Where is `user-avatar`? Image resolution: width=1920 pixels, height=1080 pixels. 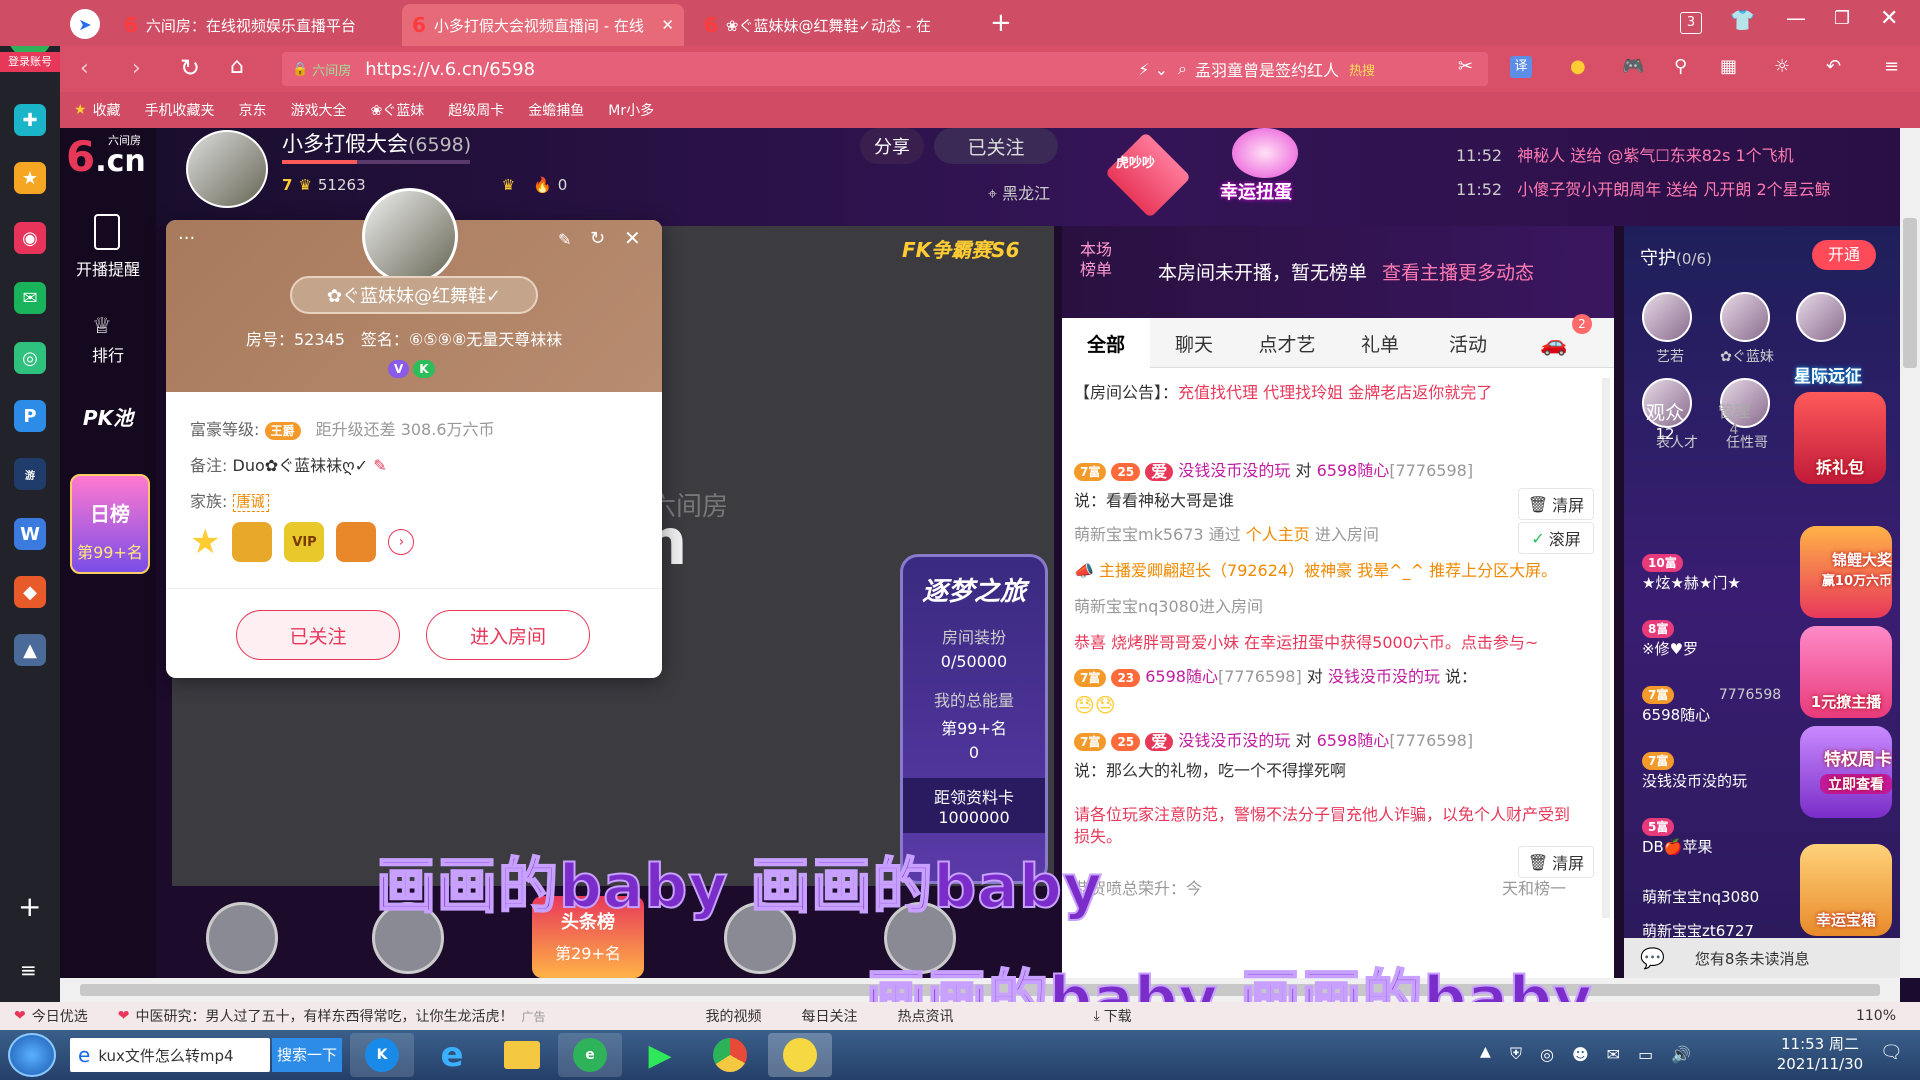
user-avatar is located at coordinates (410, 236).